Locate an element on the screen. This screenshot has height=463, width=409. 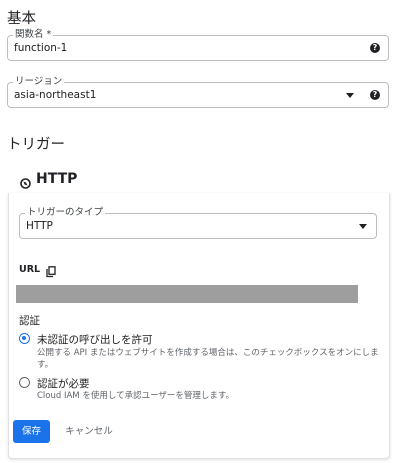
require-auth-description: Cloud IAM を使用して承認ユーザーを管理します。 is located at coordinates (136, 396).